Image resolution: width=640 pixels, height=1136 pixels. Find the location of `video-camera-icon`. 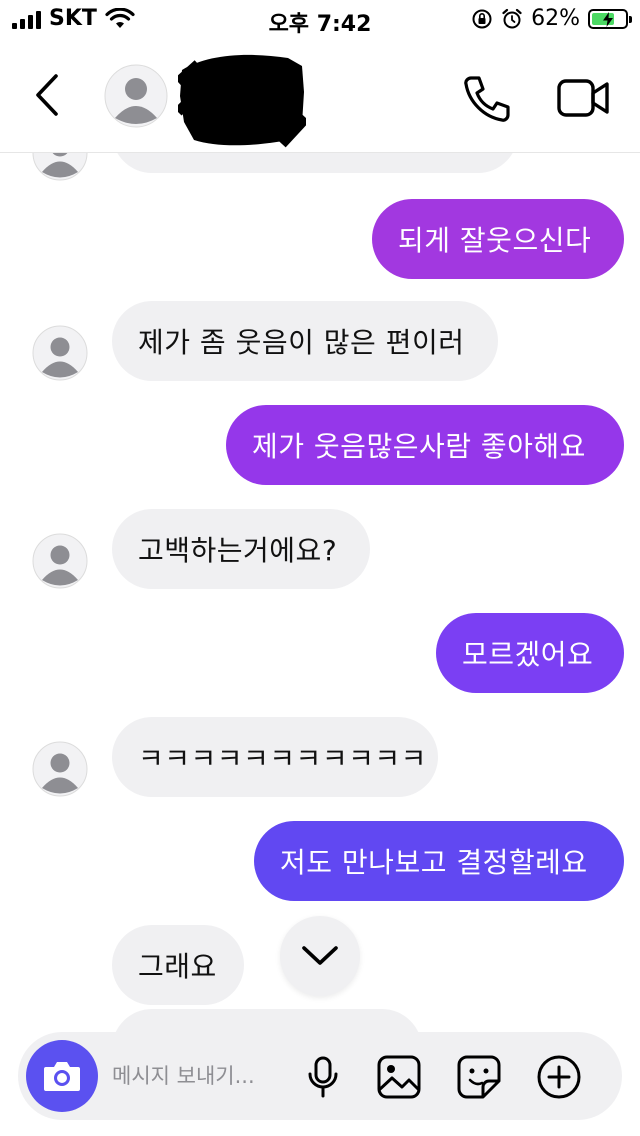

video-camera-icon is located at coordinates (583, 98).